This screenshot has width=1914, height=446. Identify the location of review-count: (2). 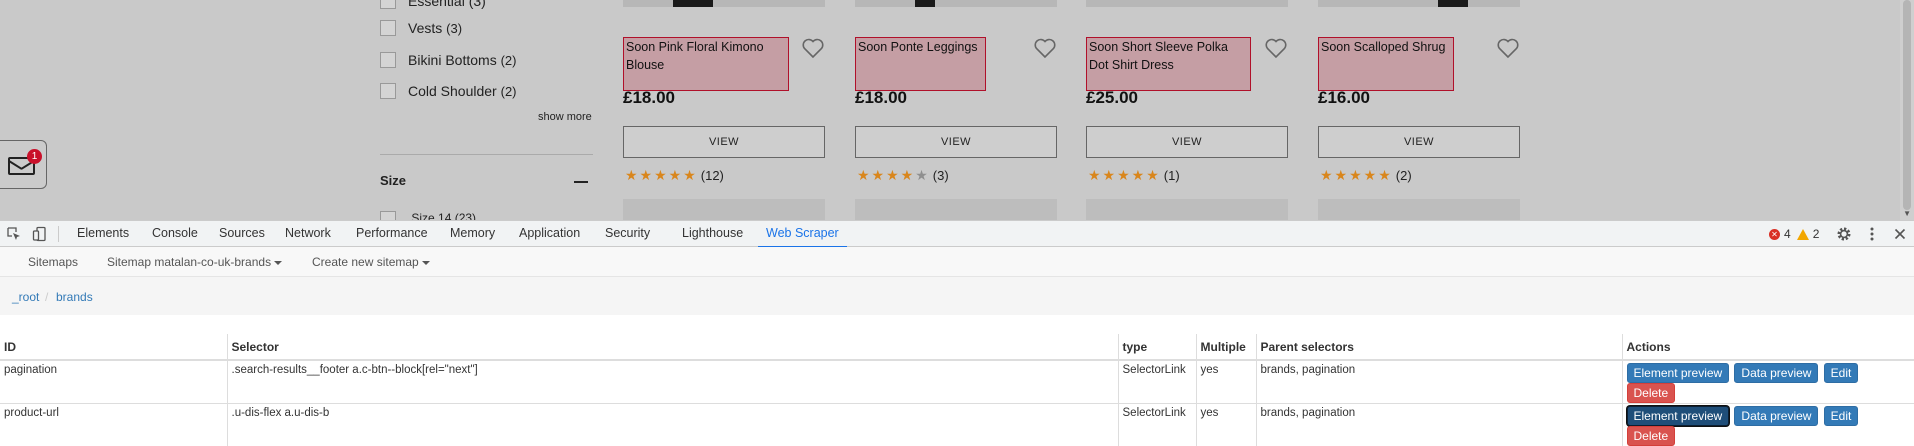
(1404, 175).